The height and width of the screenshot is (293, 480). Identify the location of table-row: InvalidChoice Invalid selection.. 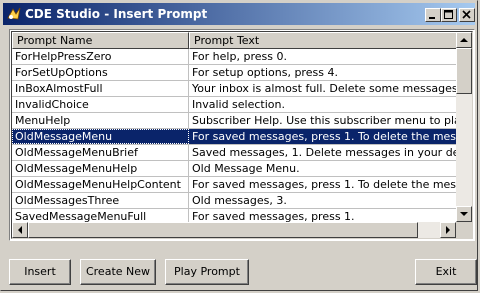
(235, 105).